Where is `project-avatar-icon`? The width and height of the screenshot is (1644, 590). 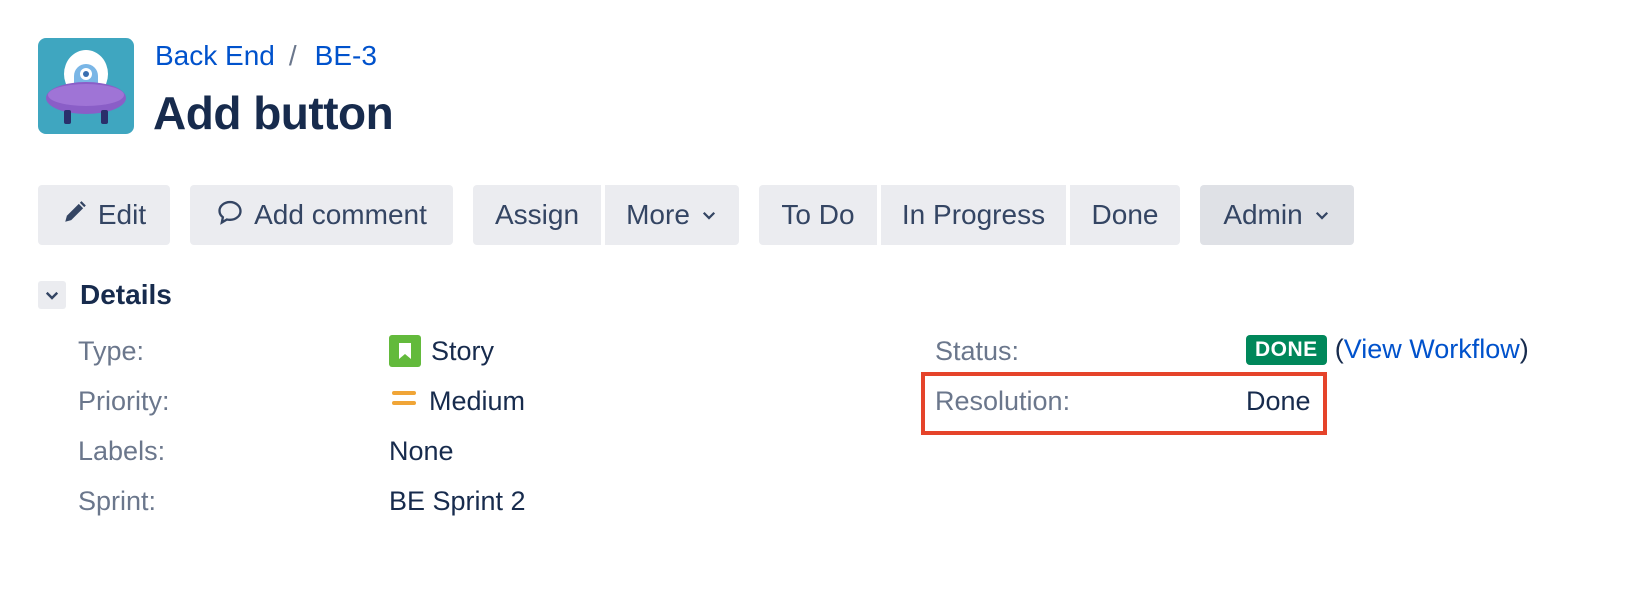 project-avatar-icon is located at coordinates (86, 86).